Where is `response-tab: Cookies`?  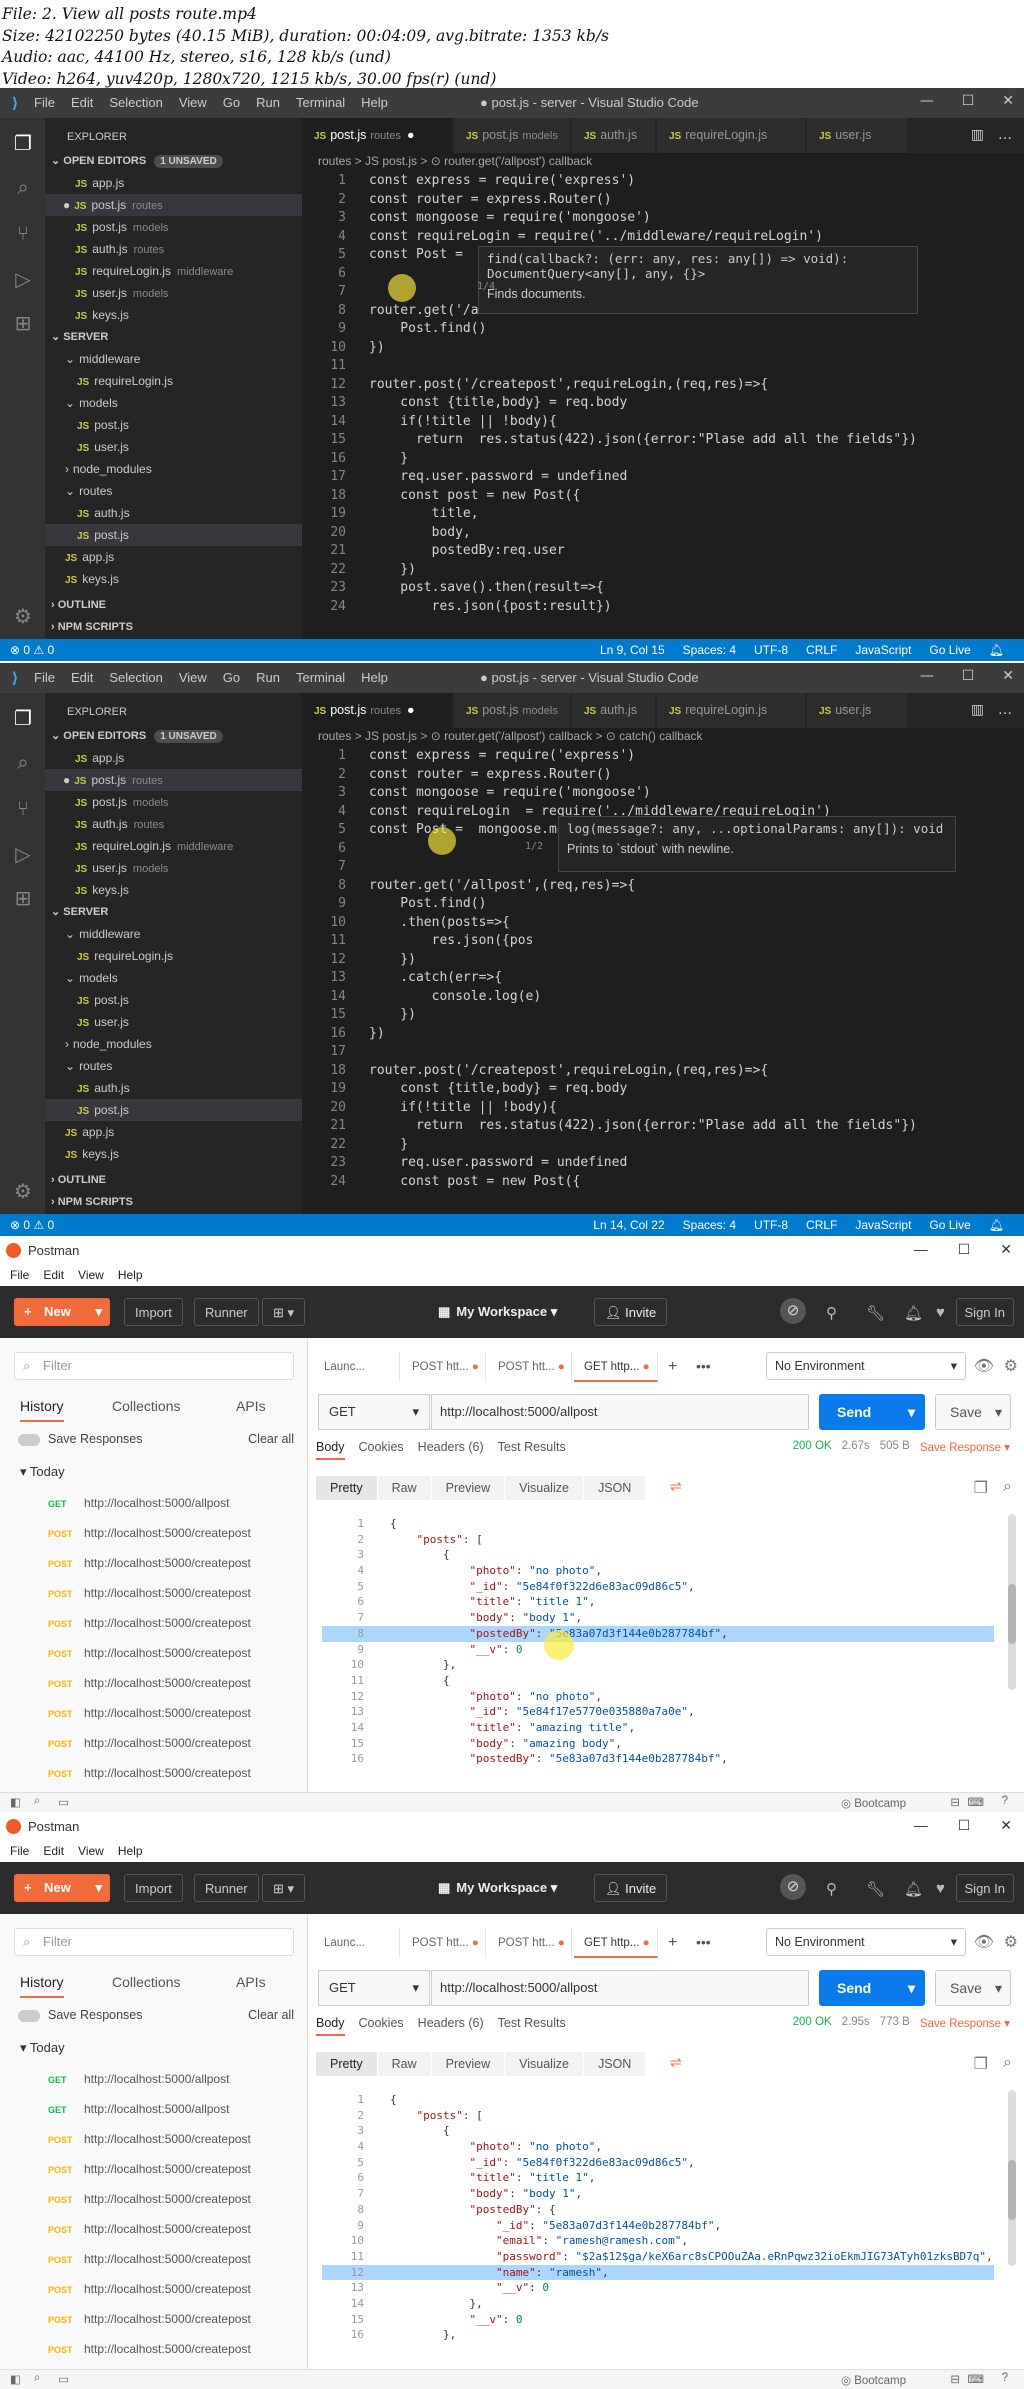
response-tab: Cookies is located at coordinates (381, 2026).